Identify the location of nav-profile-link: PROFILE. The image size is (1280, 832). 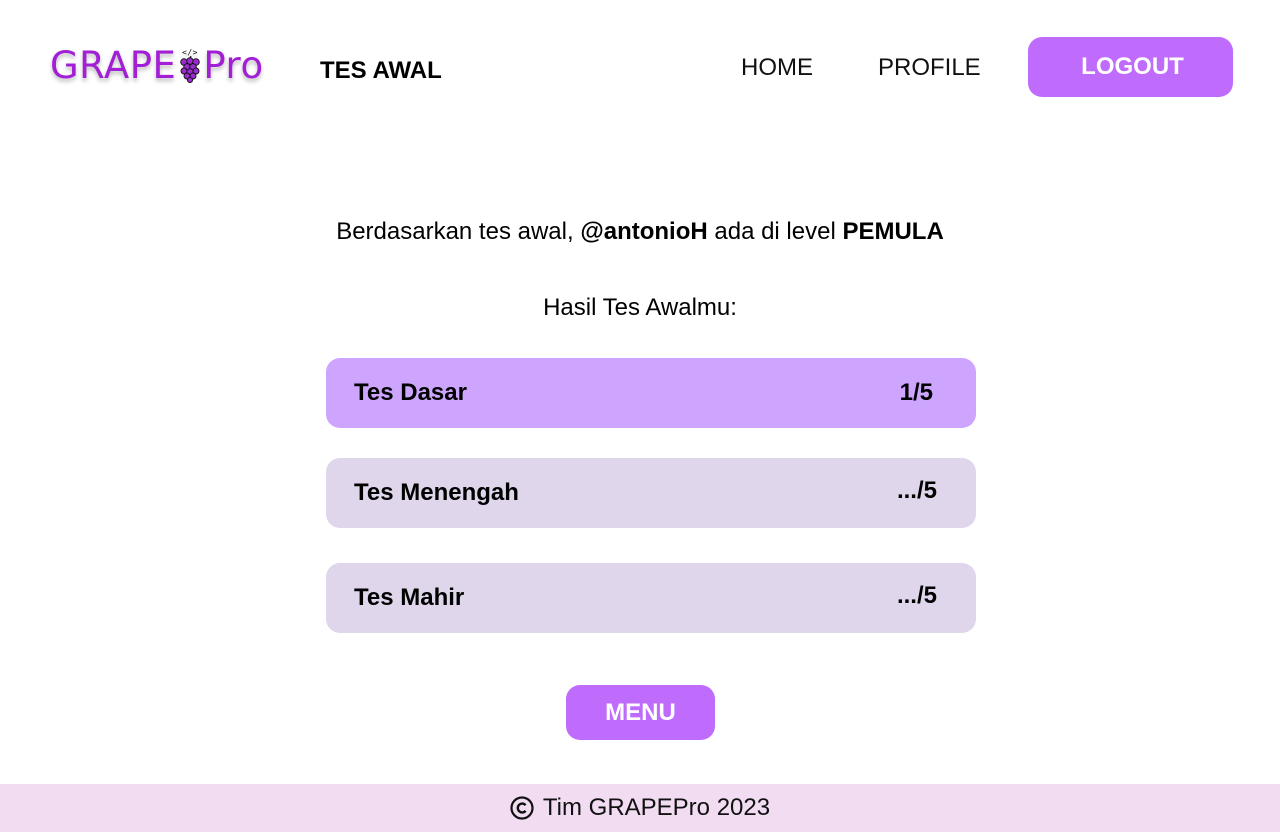
(929, 68).